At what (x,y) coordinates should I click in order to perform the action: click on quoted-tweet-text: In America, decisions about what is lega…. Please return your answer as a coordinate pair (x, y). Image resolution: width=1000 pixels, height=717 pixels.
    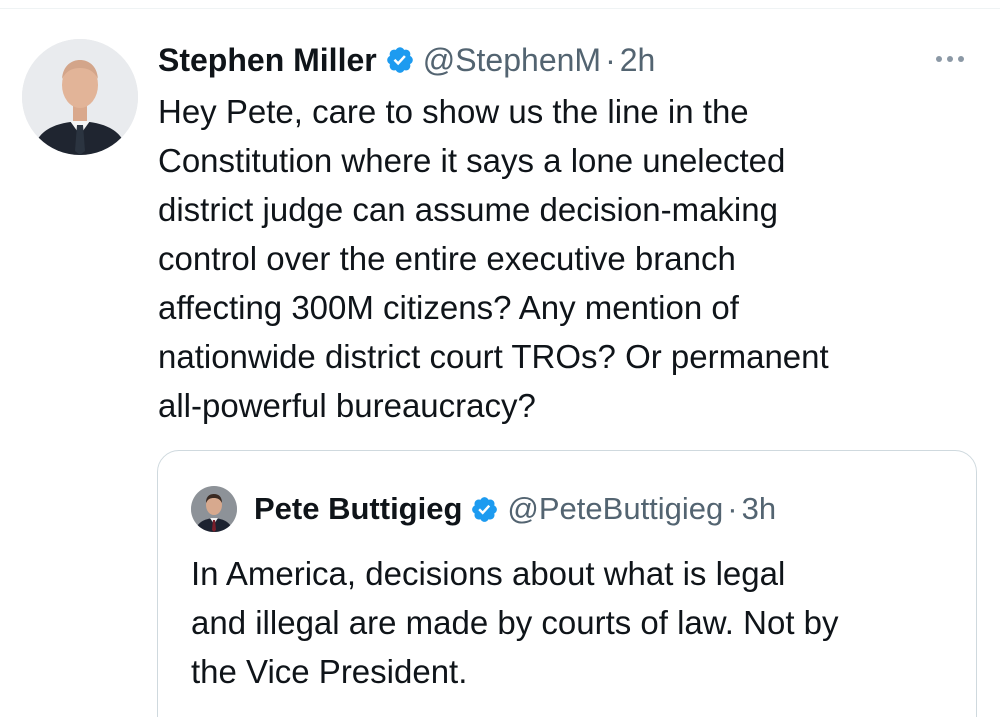
    Looking at the image, I should click on (515, 622).